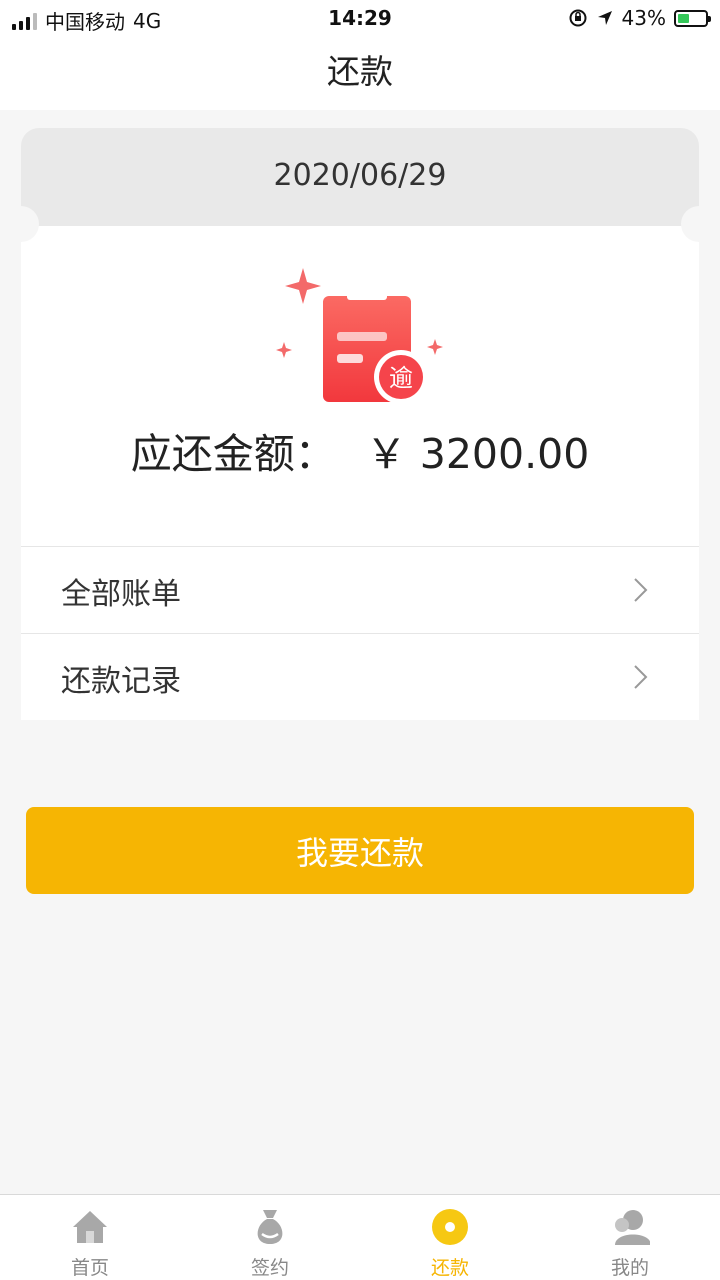 Image resolution: width=720 pixels, height=1280 pixels. I want to click on tab-repayment: 还款, so click(450, 1237).